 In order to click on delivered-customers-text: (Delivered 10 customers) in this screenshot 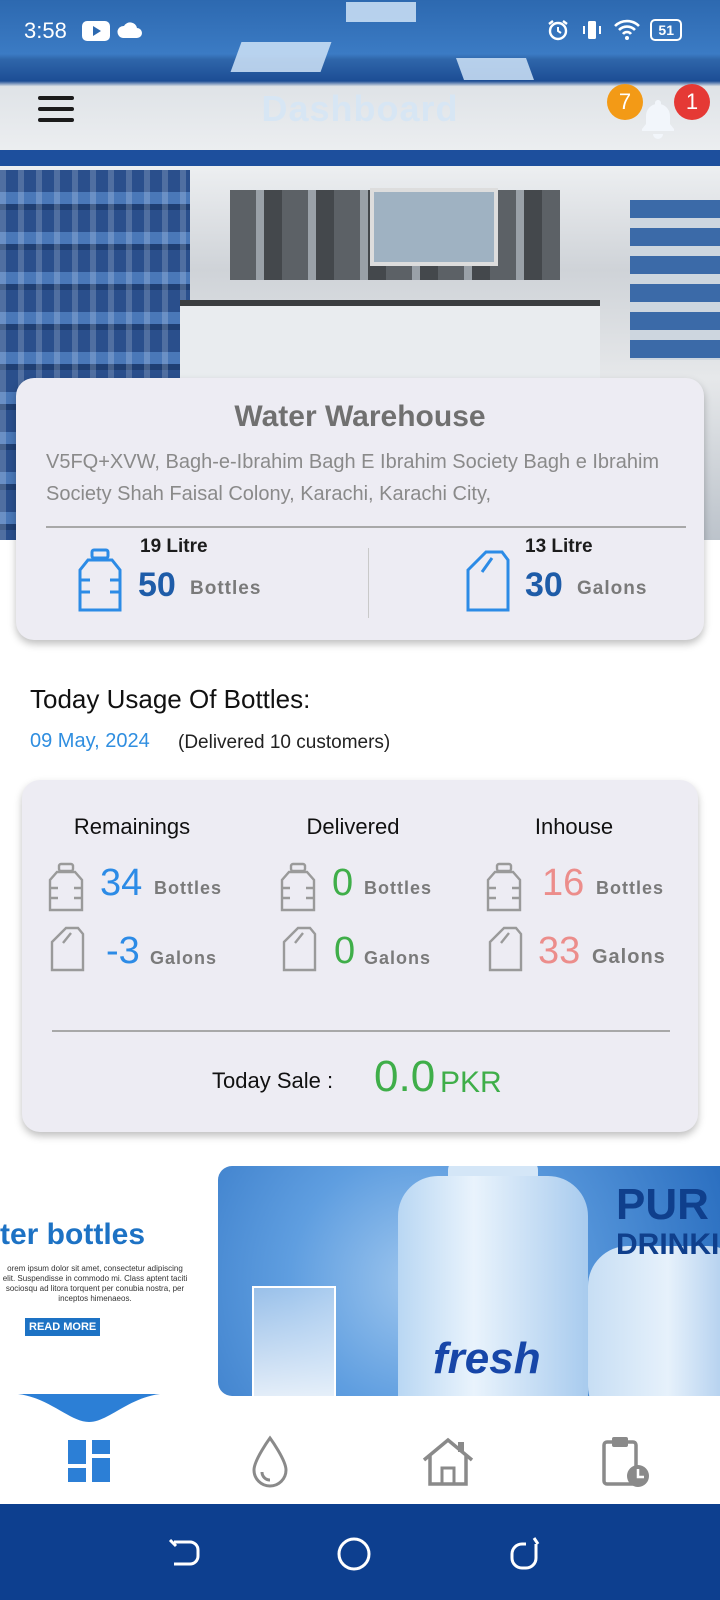, I will do `click(284, 742)`.